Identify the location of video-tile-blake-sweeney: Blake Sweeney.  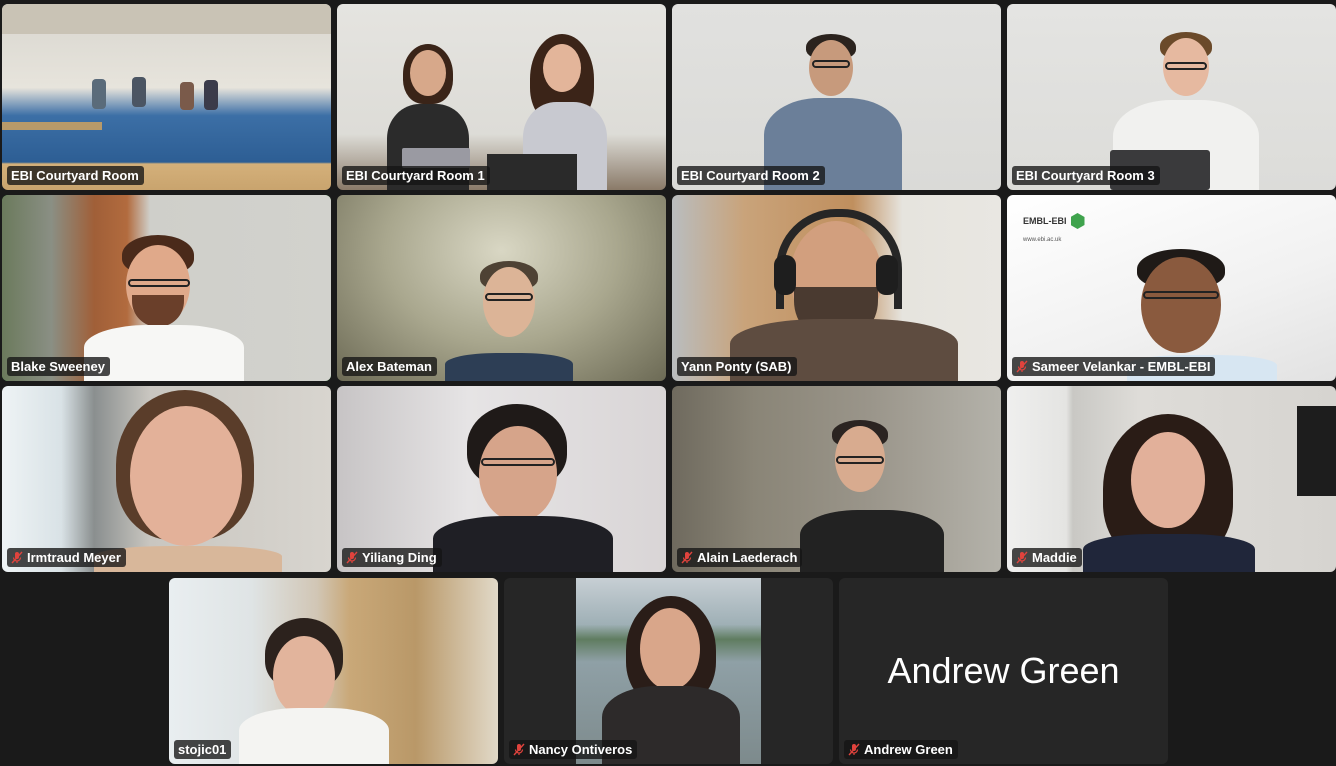
(166, 288).